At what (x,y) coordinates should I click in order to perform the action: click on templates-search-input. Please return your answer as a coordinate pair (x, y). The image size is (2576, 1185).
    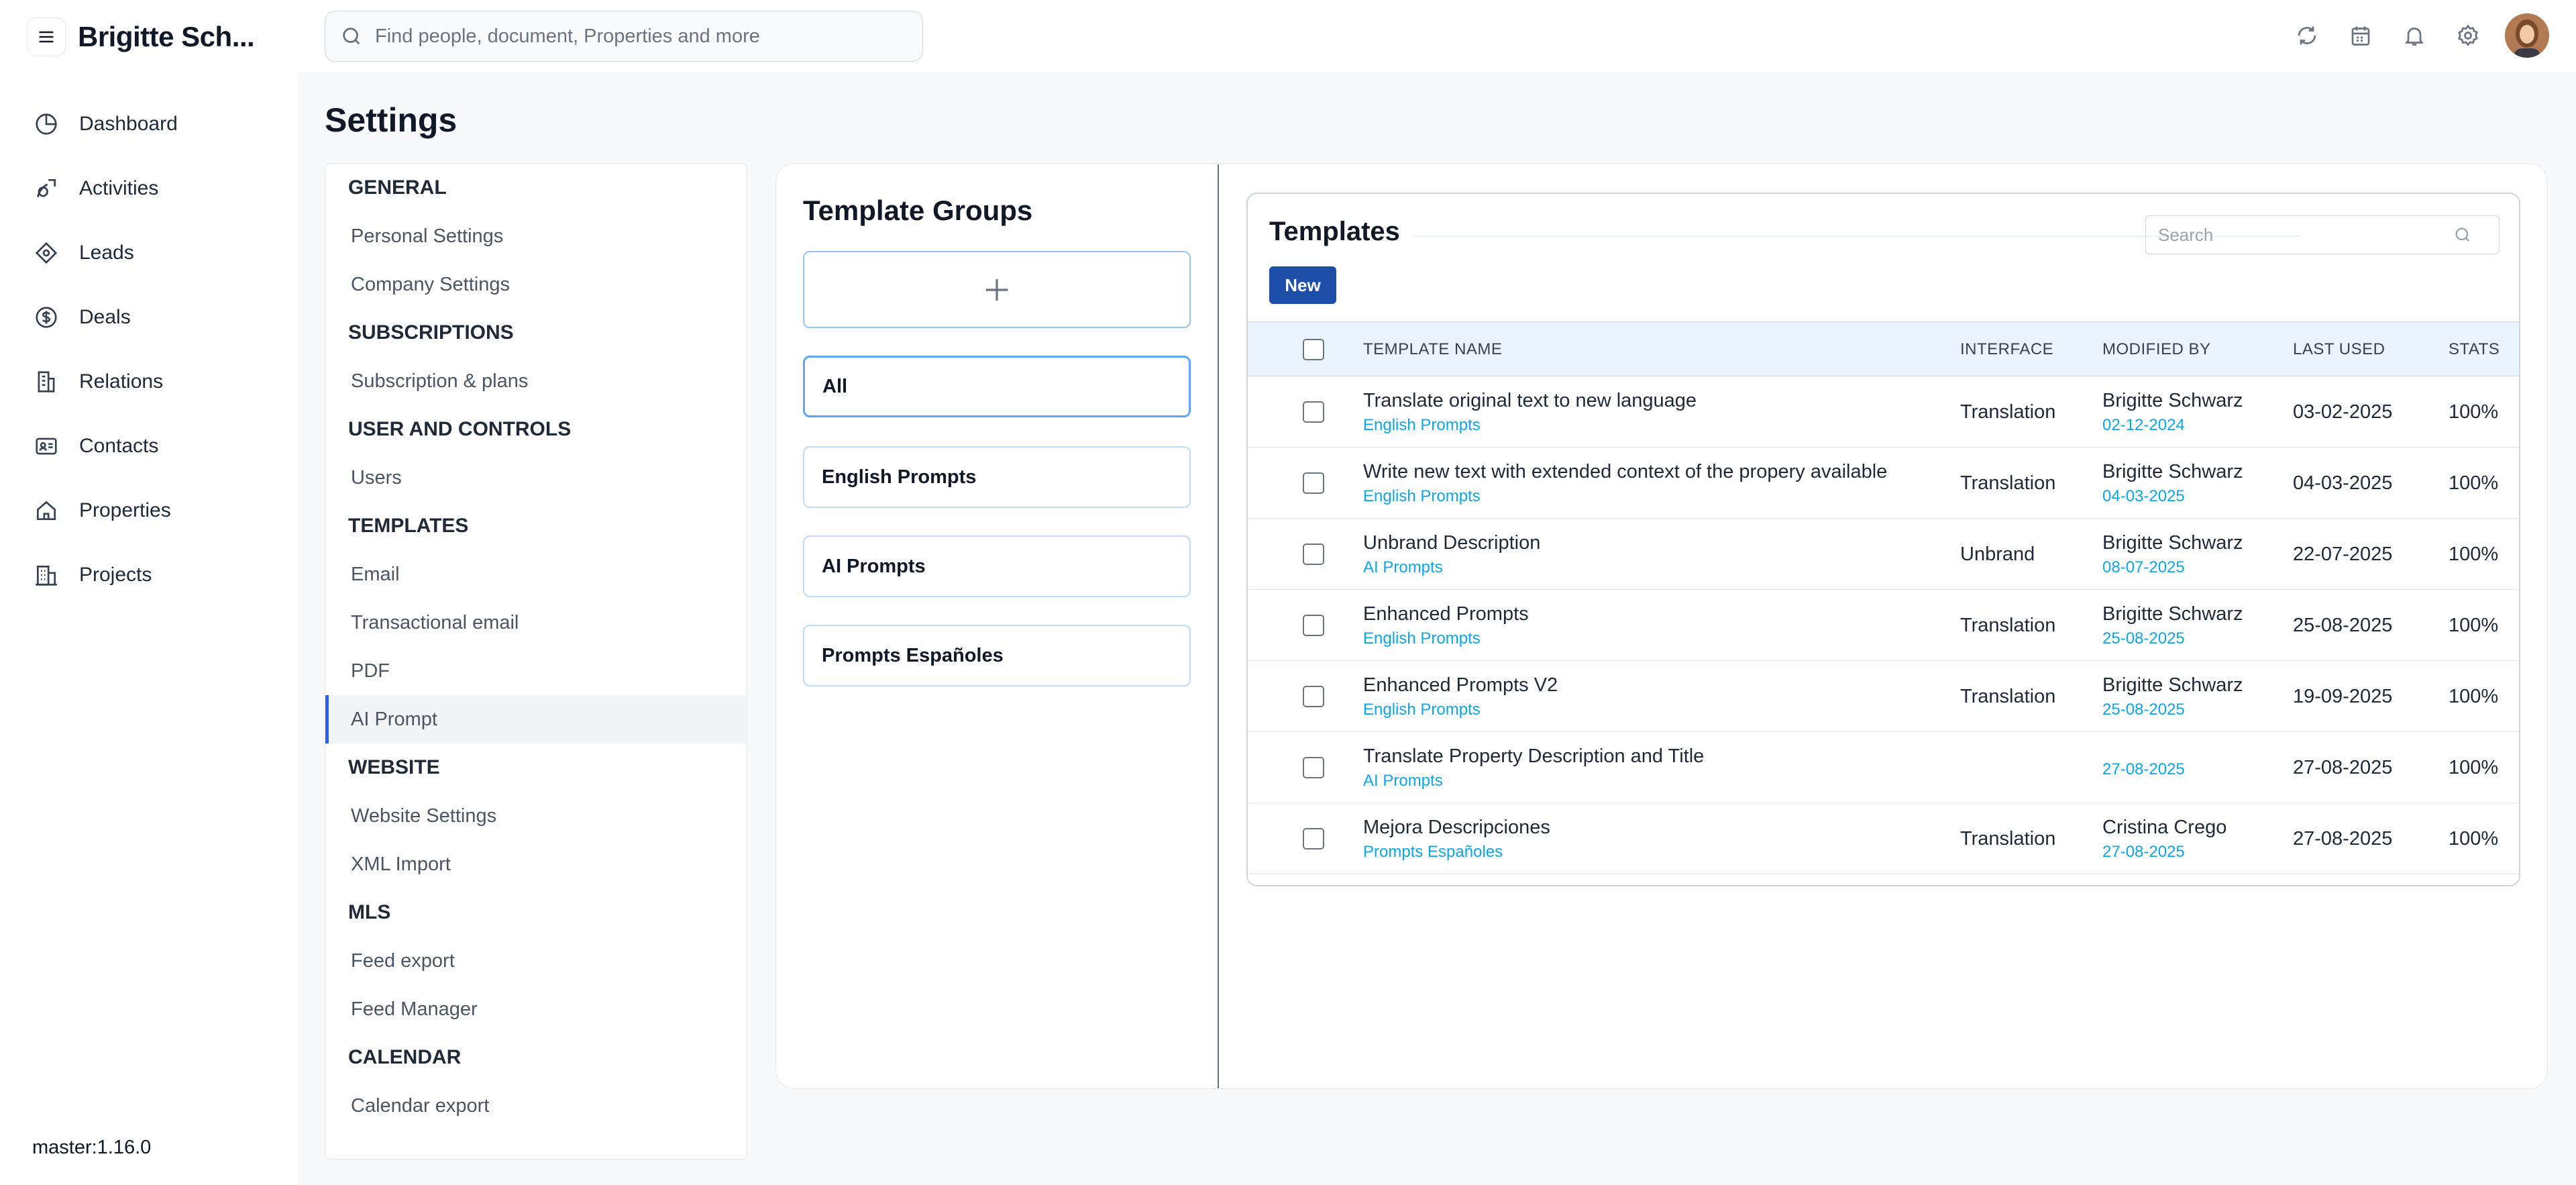
    Looking at the image, I should click on (2305, 235).